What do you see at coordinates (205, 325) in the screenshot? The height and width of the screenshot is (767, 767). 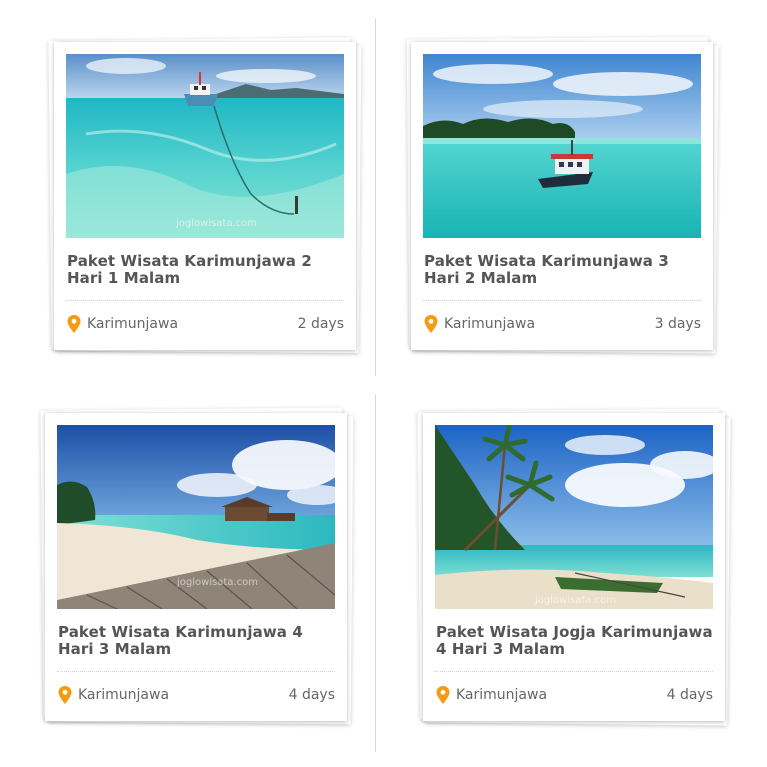 I see `tour-meta: Karimunjawa 2 days` at bounding box center [205, 325].